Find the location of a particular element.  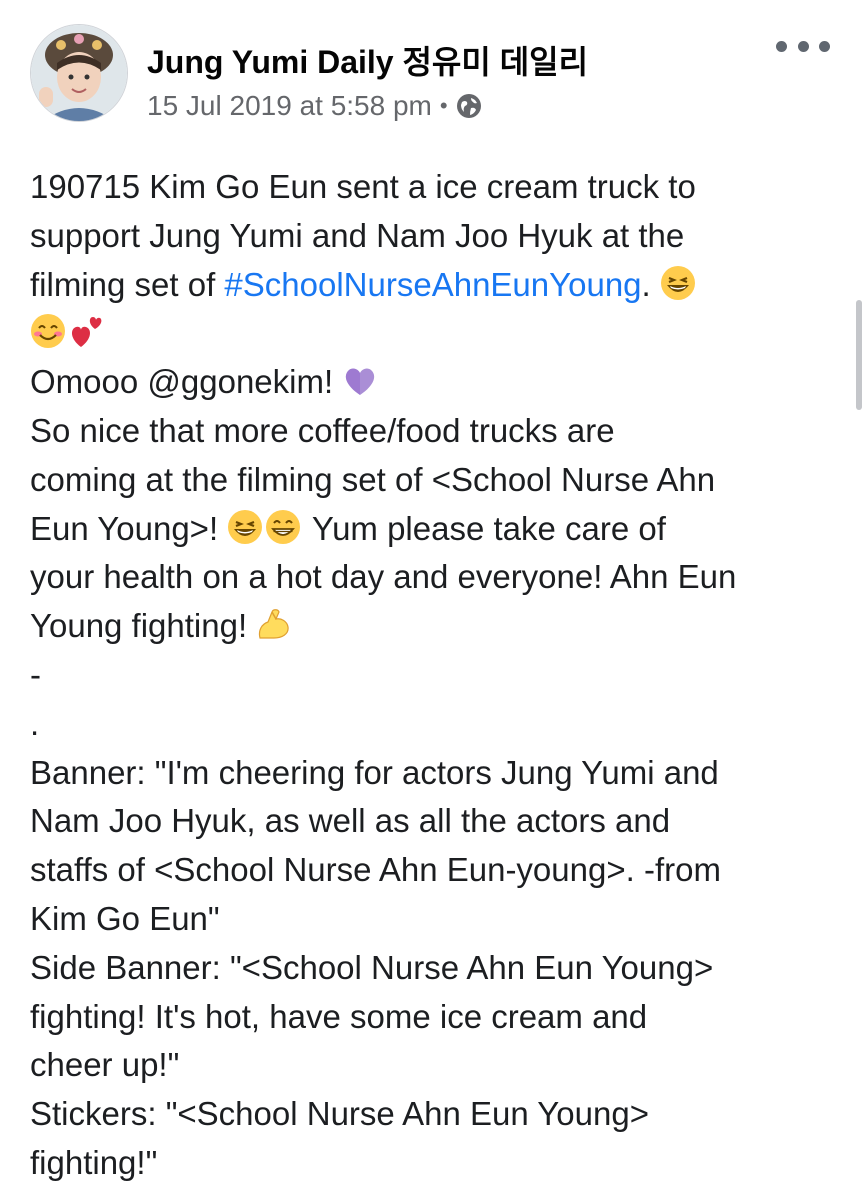

post-line: Omooo @ggonekim! is located at coordinates (435, 382).